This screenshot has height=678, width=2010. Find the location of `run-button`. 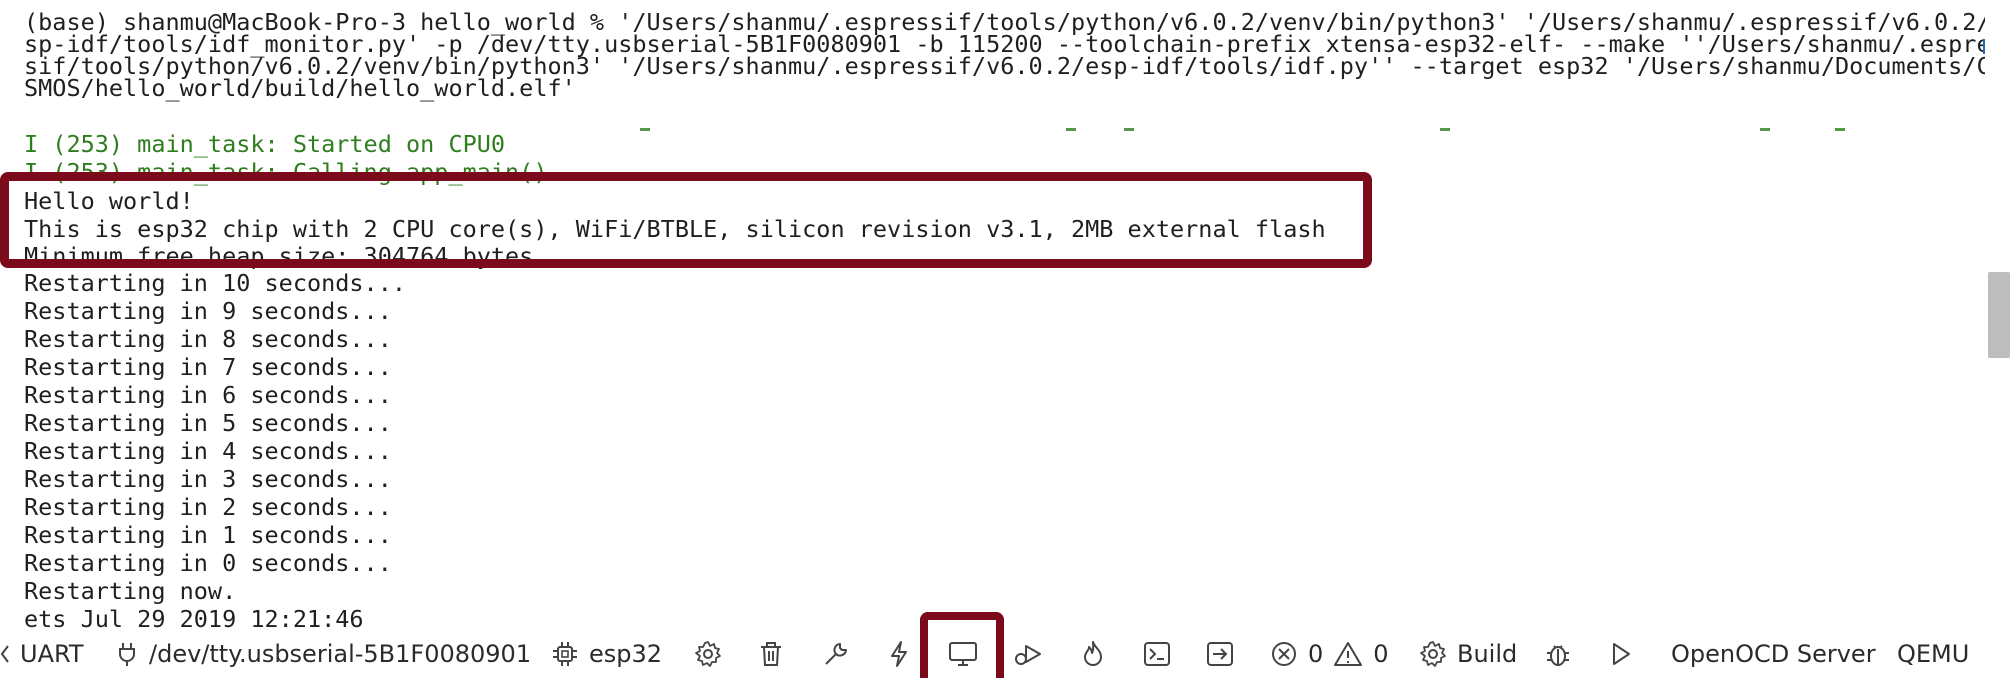

run-button is located at coordinates (1621, 654).